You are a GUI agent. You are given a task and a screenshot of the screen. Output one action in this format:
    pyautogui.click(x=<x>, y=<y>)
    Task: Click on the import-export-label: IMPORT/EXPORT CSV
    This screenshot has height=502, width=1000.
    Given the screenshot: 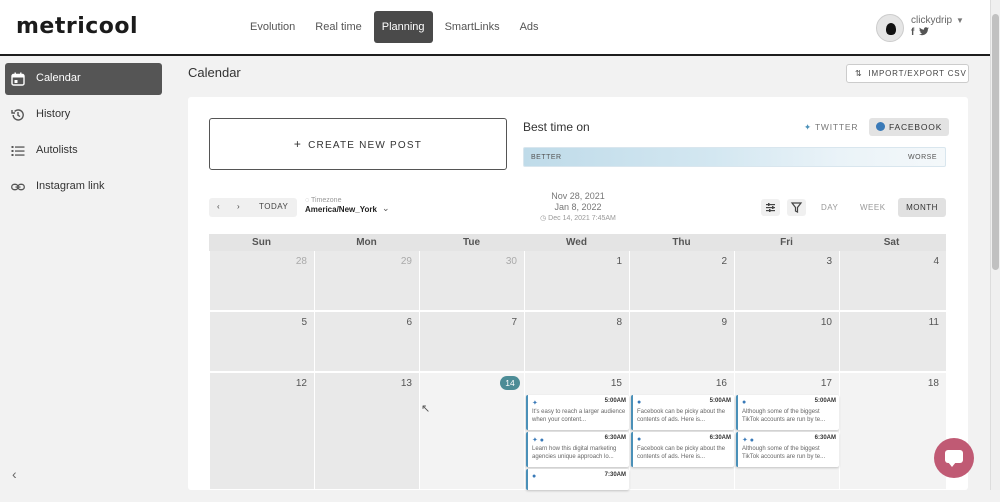 What is the action you would take?
    pyautogui.click(x=917, y=73)
    